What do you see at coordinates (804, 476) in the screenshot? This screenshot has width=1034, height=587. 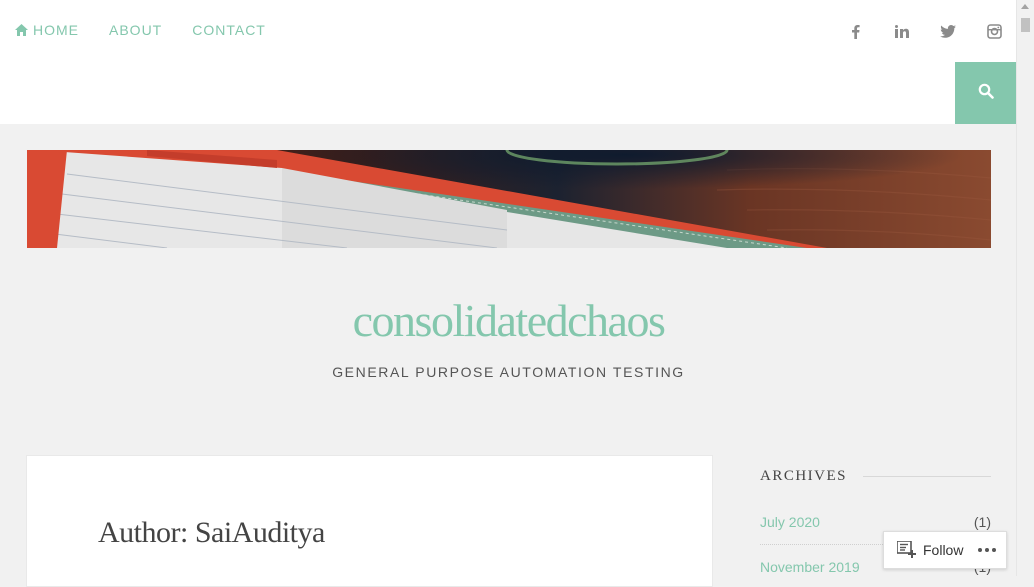 I see `archives-heading: ARCHIVES` at bounding box center [804, 476].